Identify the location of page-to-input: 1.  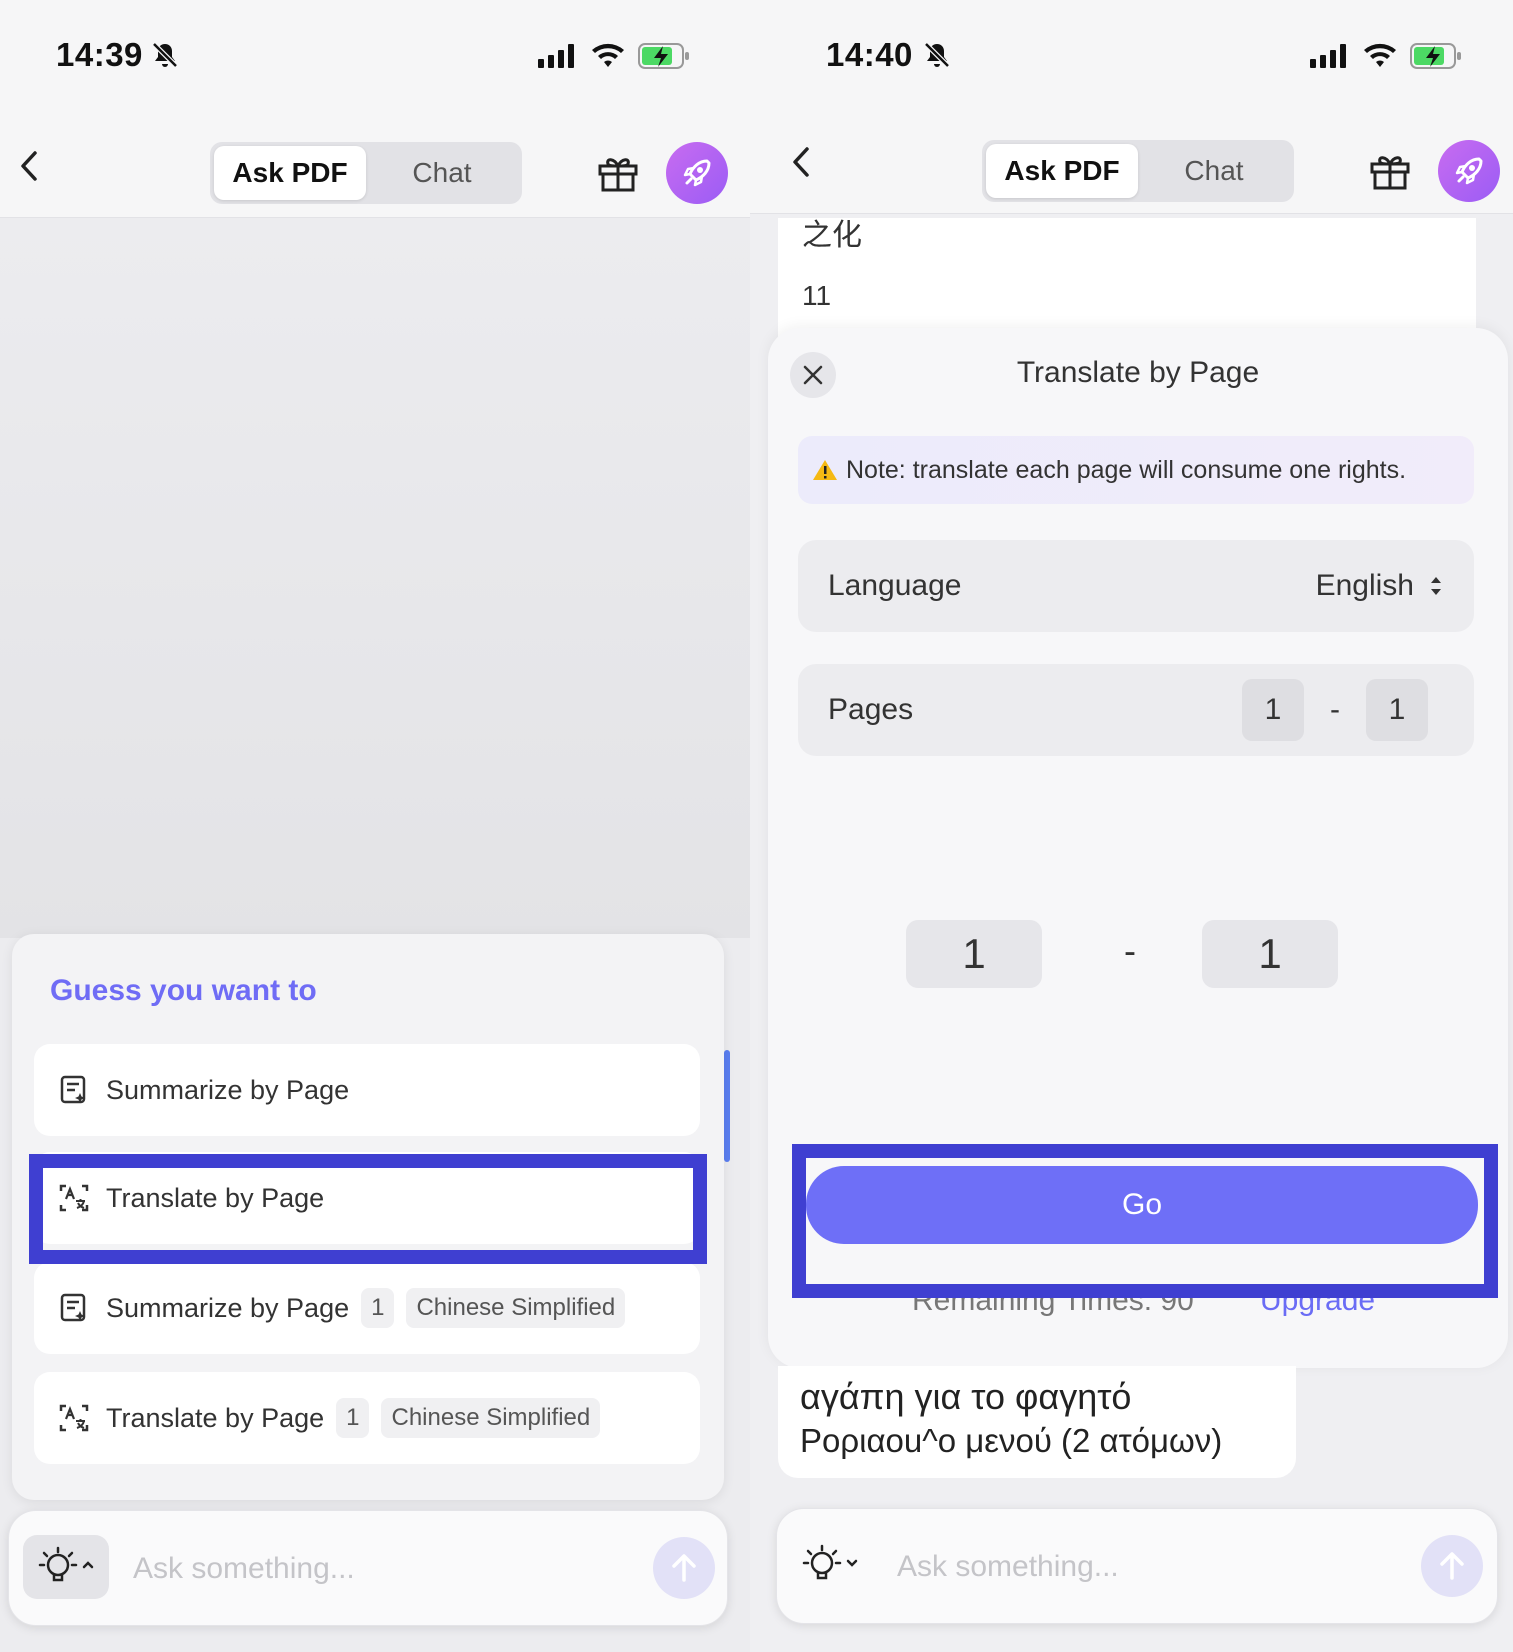
(1397, 710).